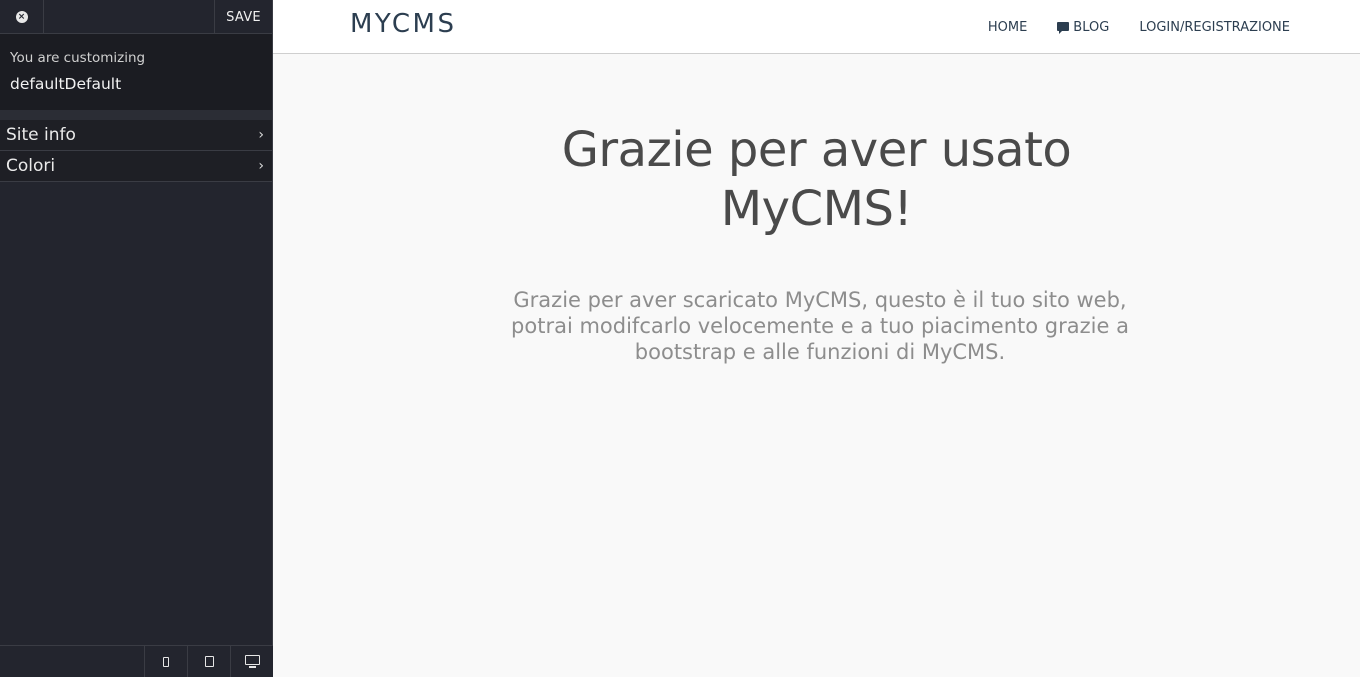 The height and width of the screenshot is (677, 1360). I want to click on nav-login-link: LOGIN/REGISTRAZIONE, so click(1214, 27).